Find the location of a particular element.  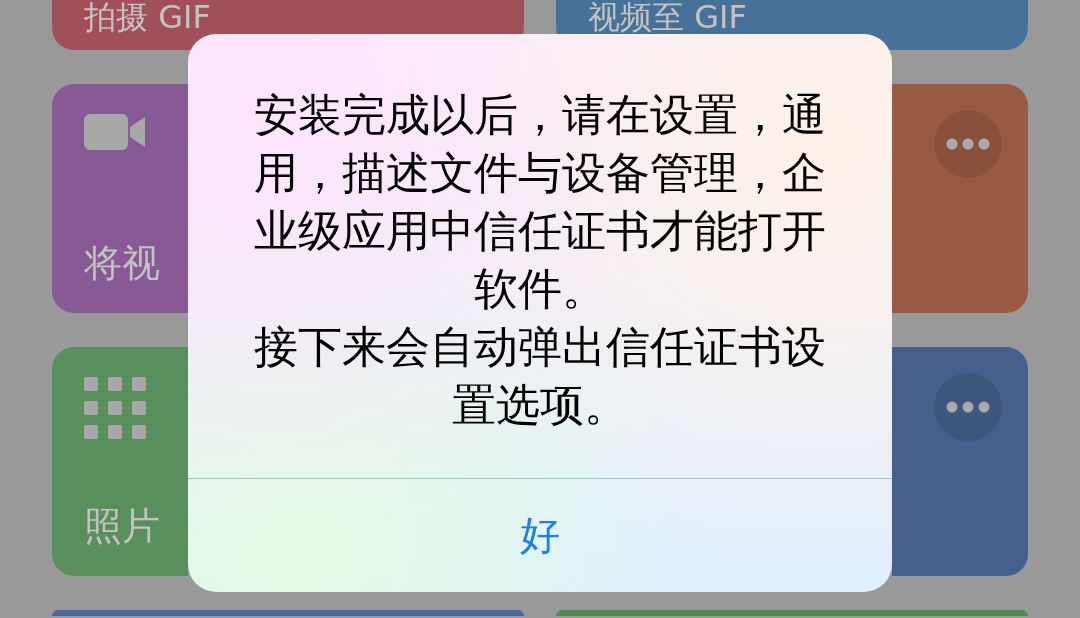

shortcut-title: 拍摄 GIF is located at coordinates (148, 17).